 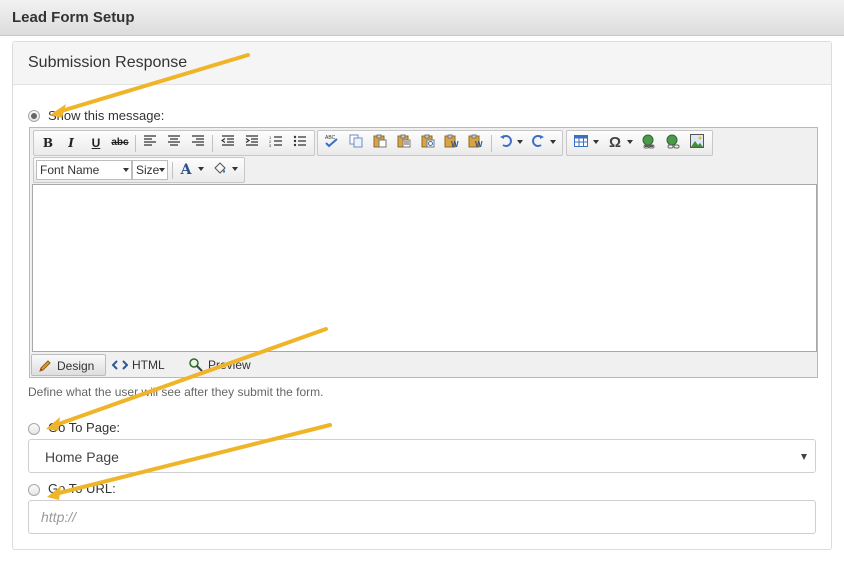 What do you see at coordinates (198, 143) in the screenshot?
I see `align-right-icon` at bounding box center [198, 143].